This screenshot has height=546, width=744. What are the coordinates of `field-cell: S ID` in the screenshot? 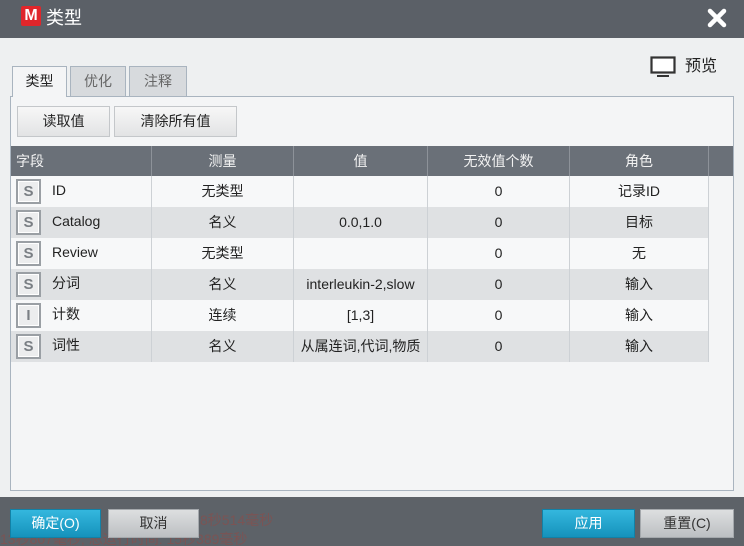 It's located at (81, 191).